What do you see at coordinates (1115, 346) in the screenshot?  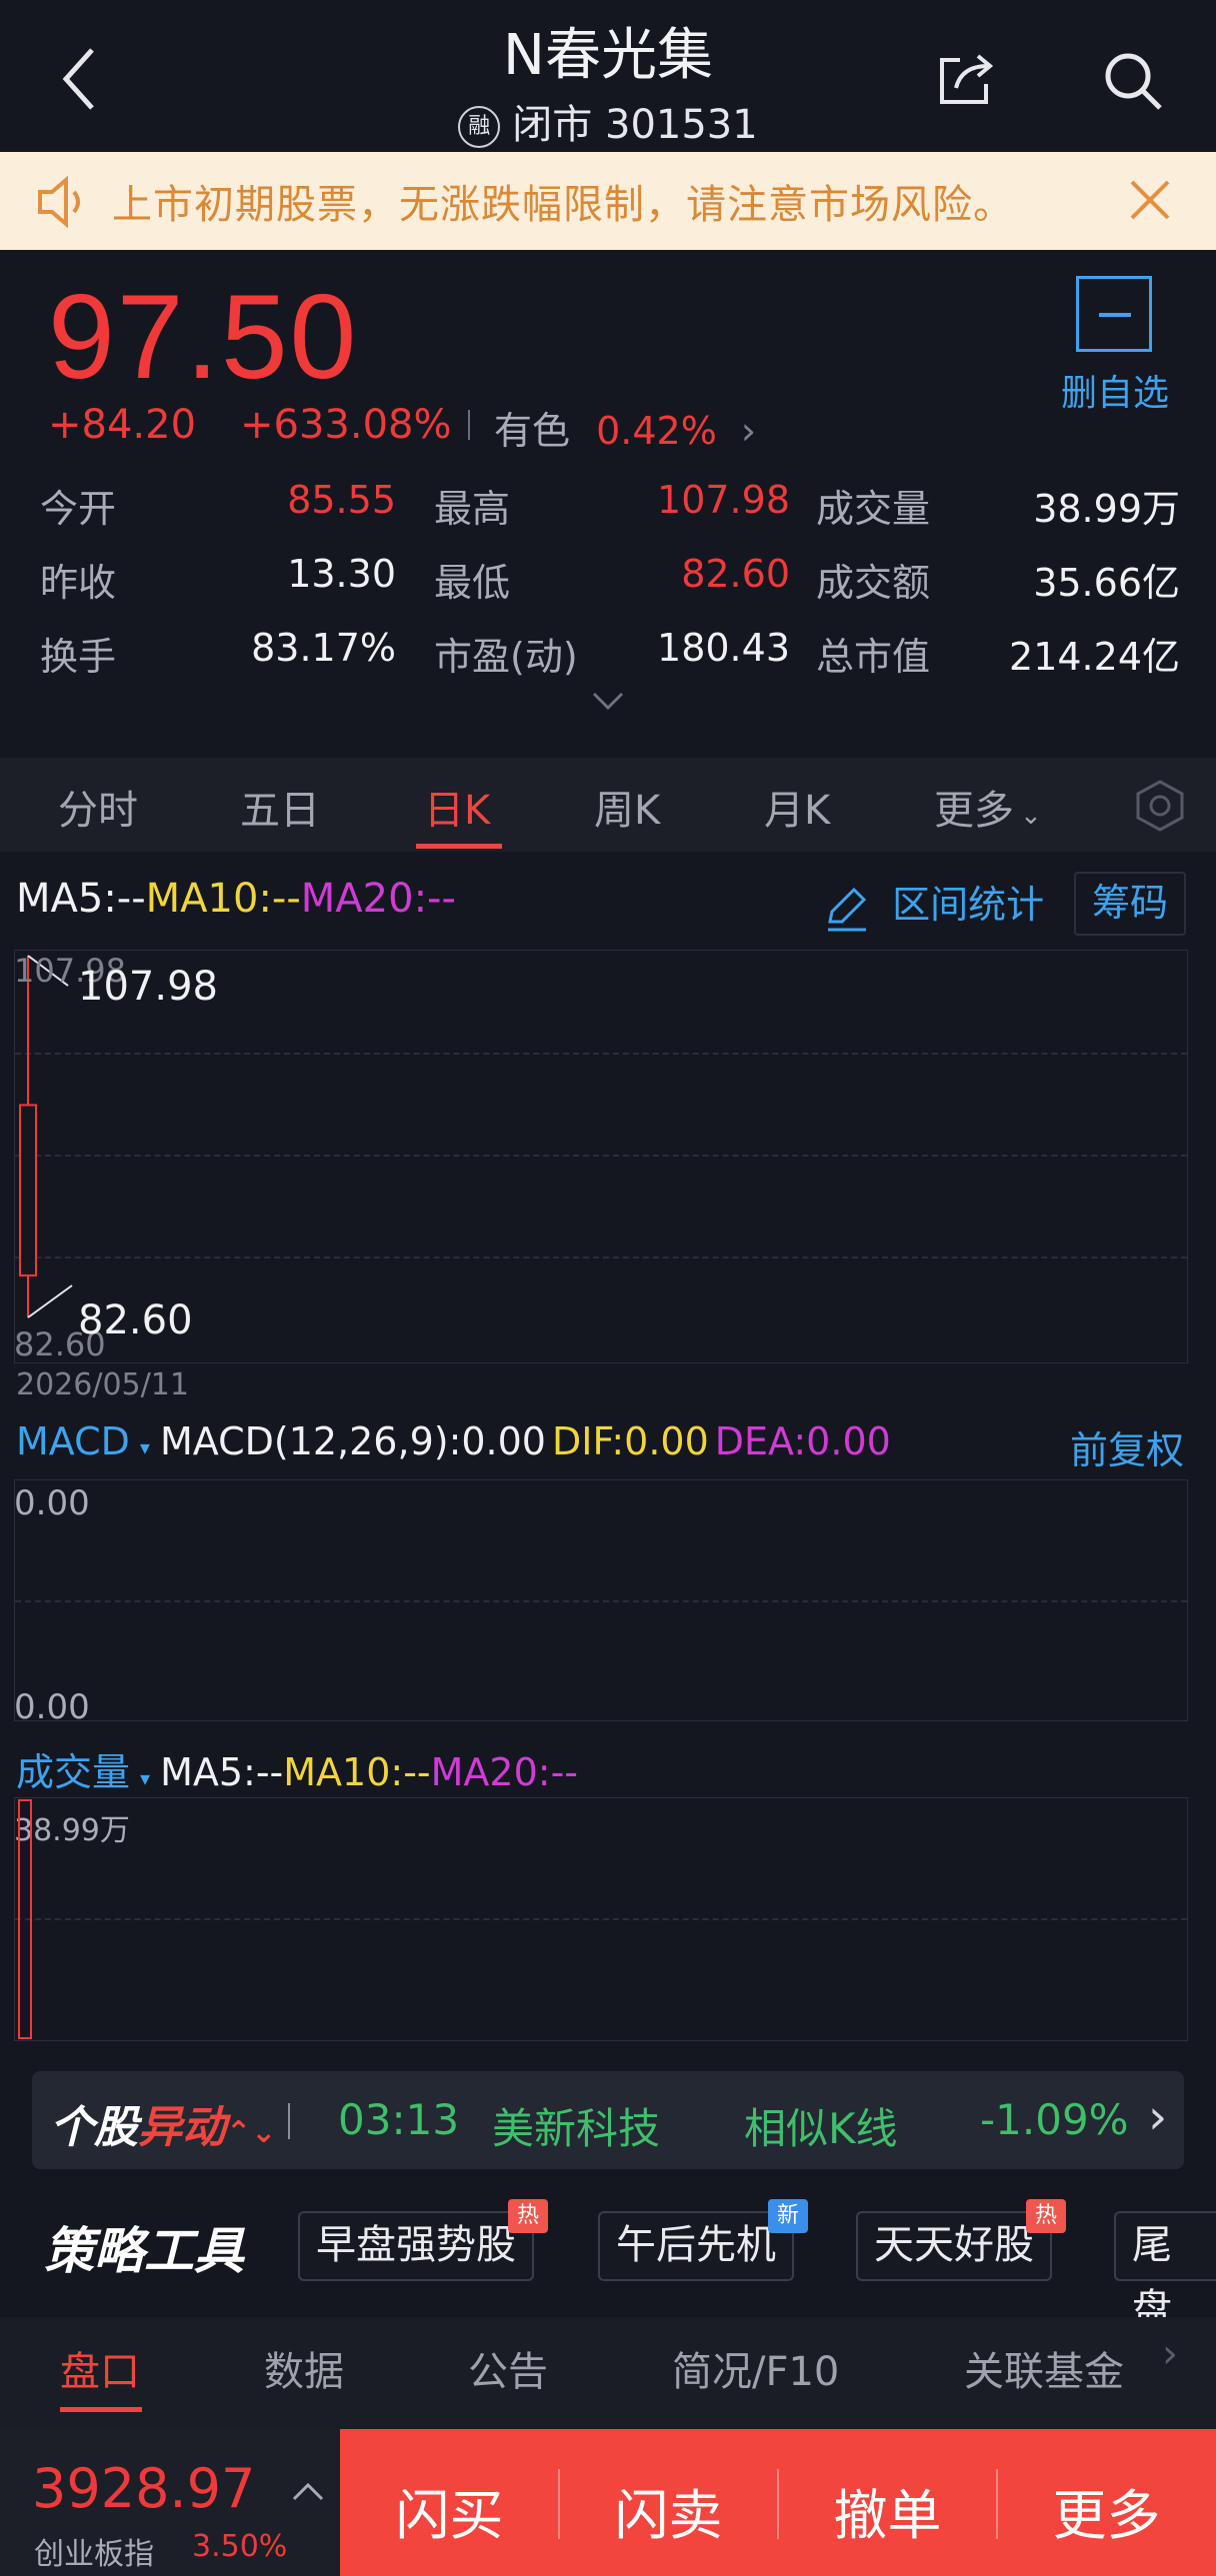 I see `remove-watch-button: 删自选` at bounding box center [1115, 346].